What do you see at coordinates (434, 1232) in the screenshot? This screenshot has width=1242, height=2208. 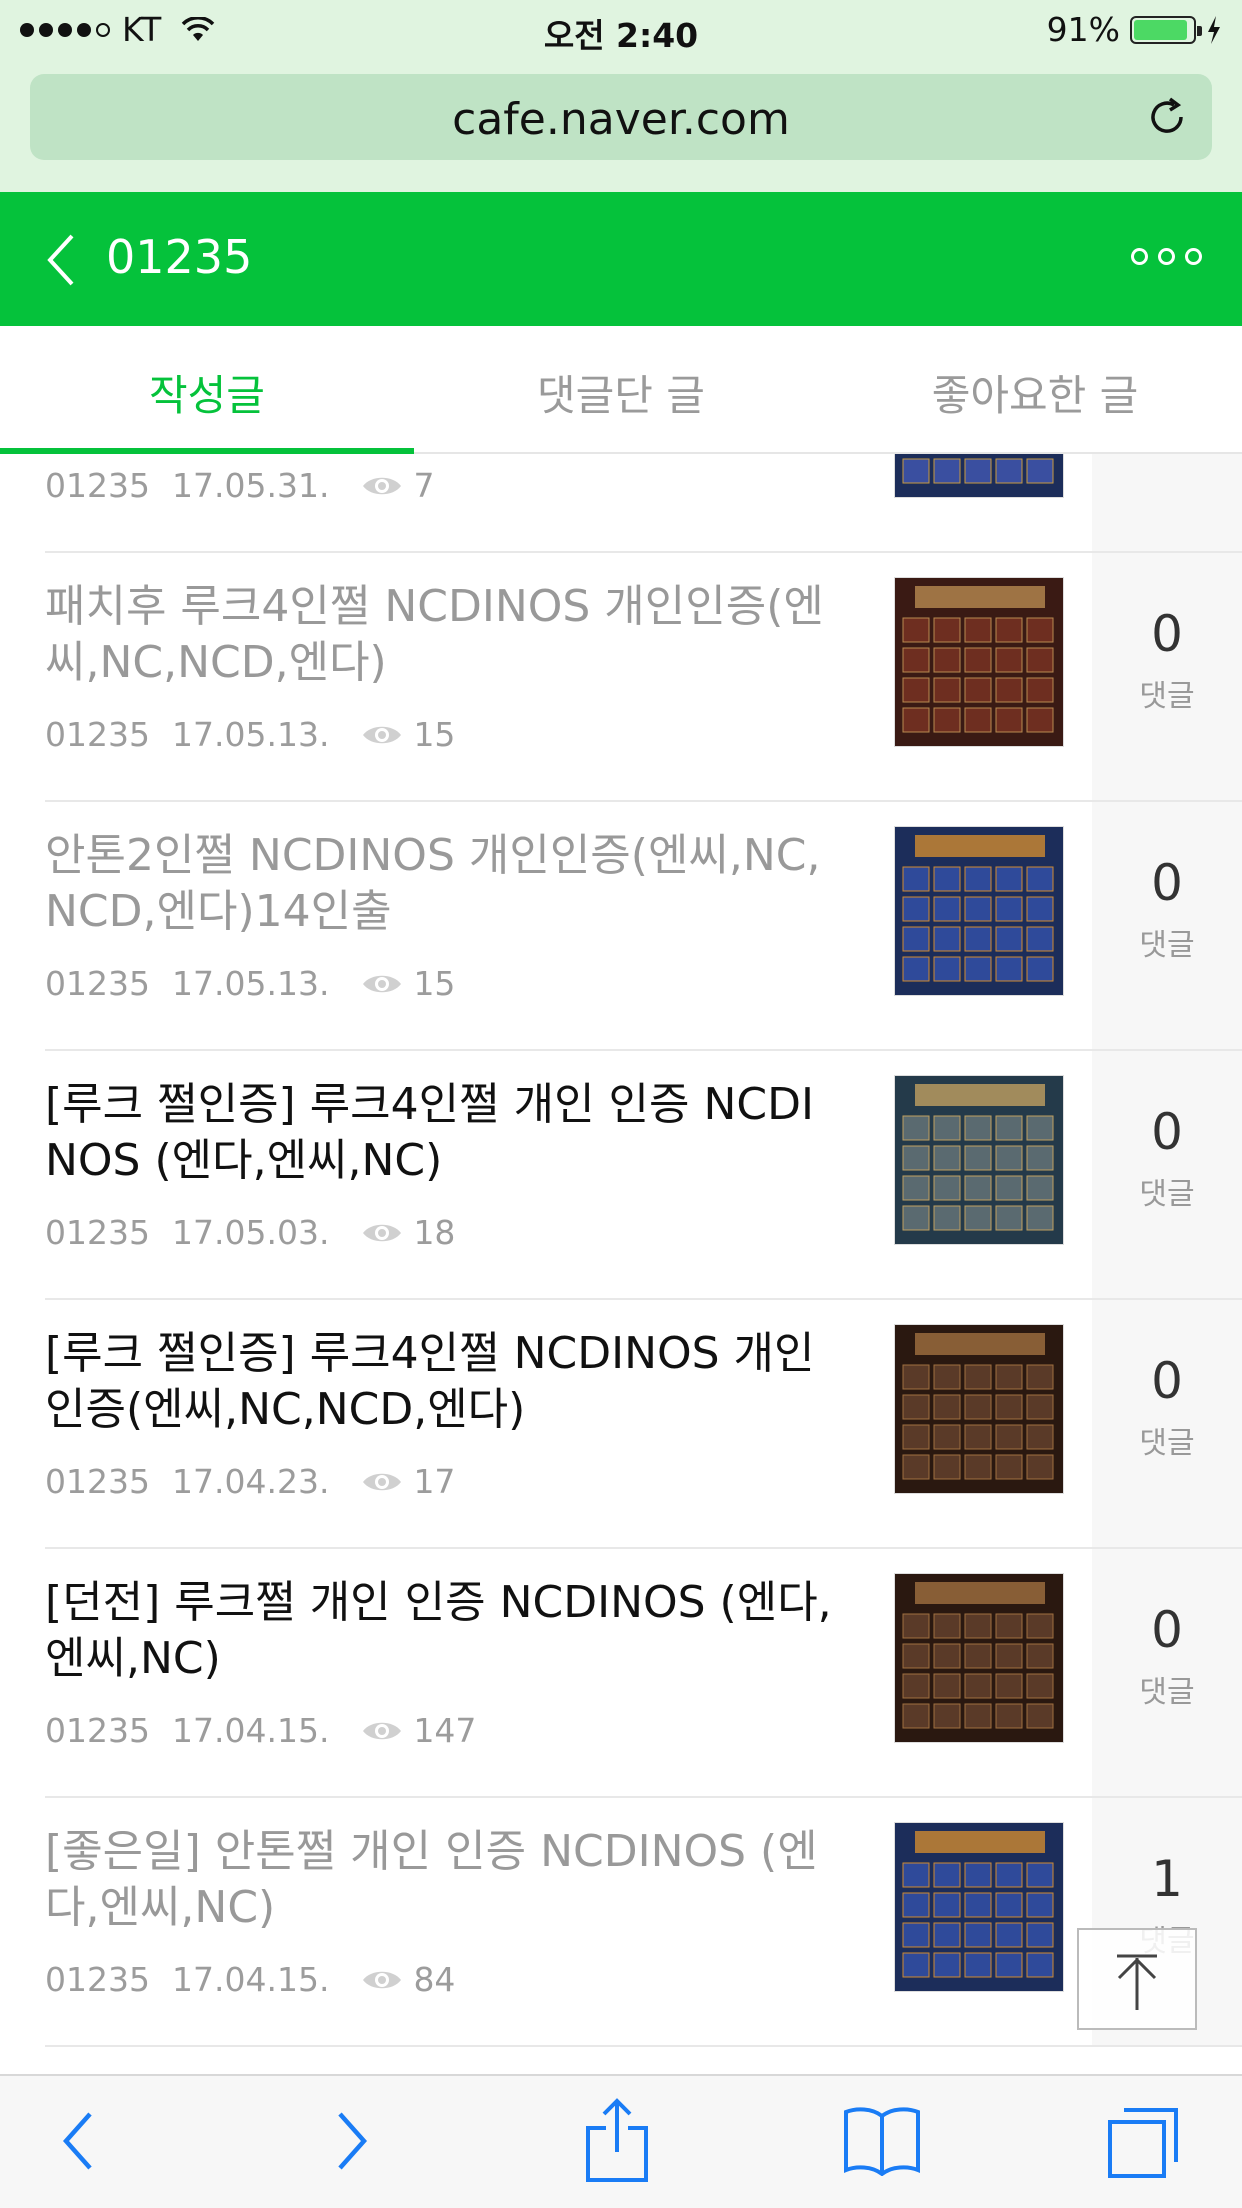 I see `post-views: 18` at bounding box center [434, 1232].